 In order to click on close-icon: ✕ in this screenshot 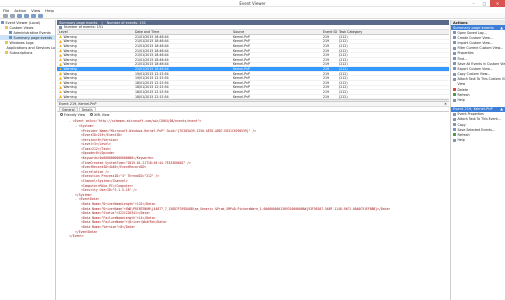, I will do `click(445, 104)`.